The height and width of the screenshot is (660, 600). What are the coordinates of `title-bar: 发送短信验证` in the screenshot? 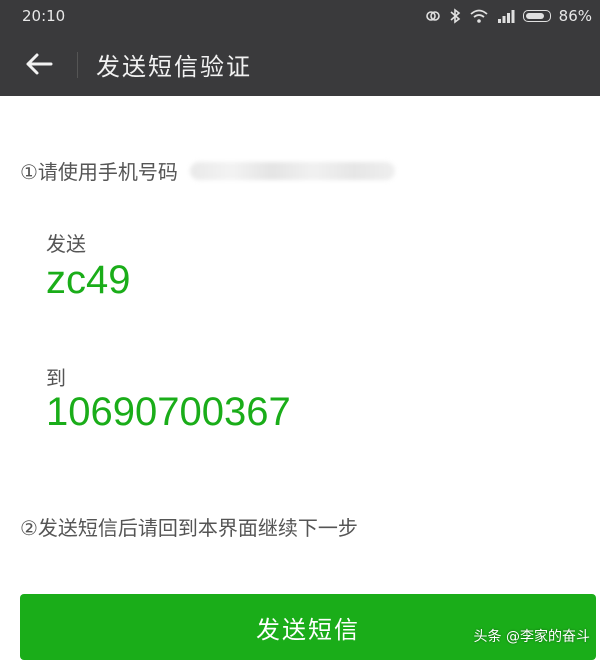 It's located at (300, 64).